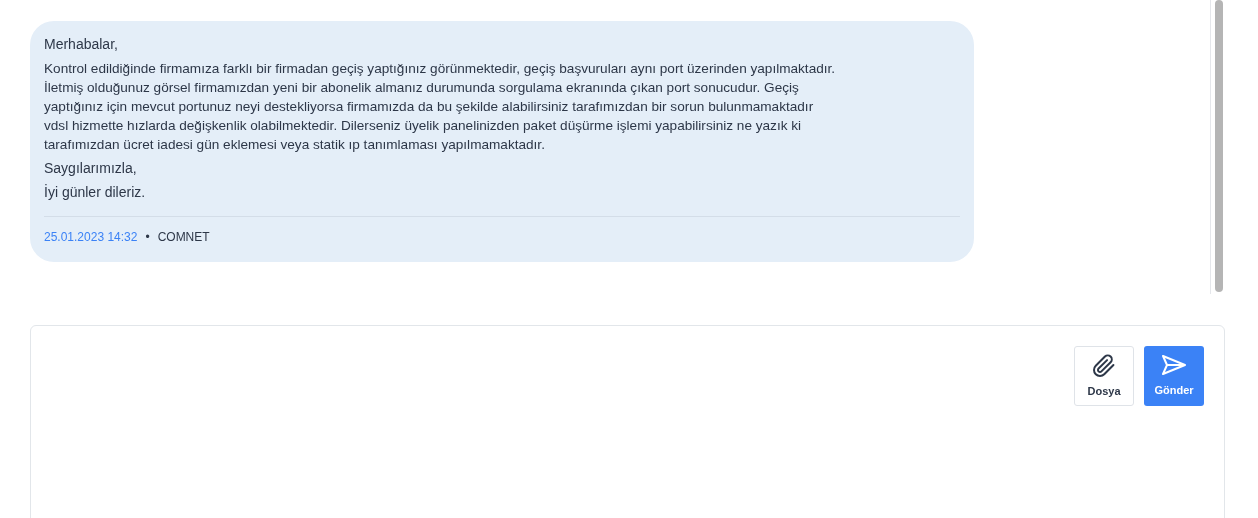 This screenshot has width=1258, height=518. What do you see at coordinates (1104, 365) in the screenshot?
I see `paperclip-icon` at bounding box center [1104, 365].